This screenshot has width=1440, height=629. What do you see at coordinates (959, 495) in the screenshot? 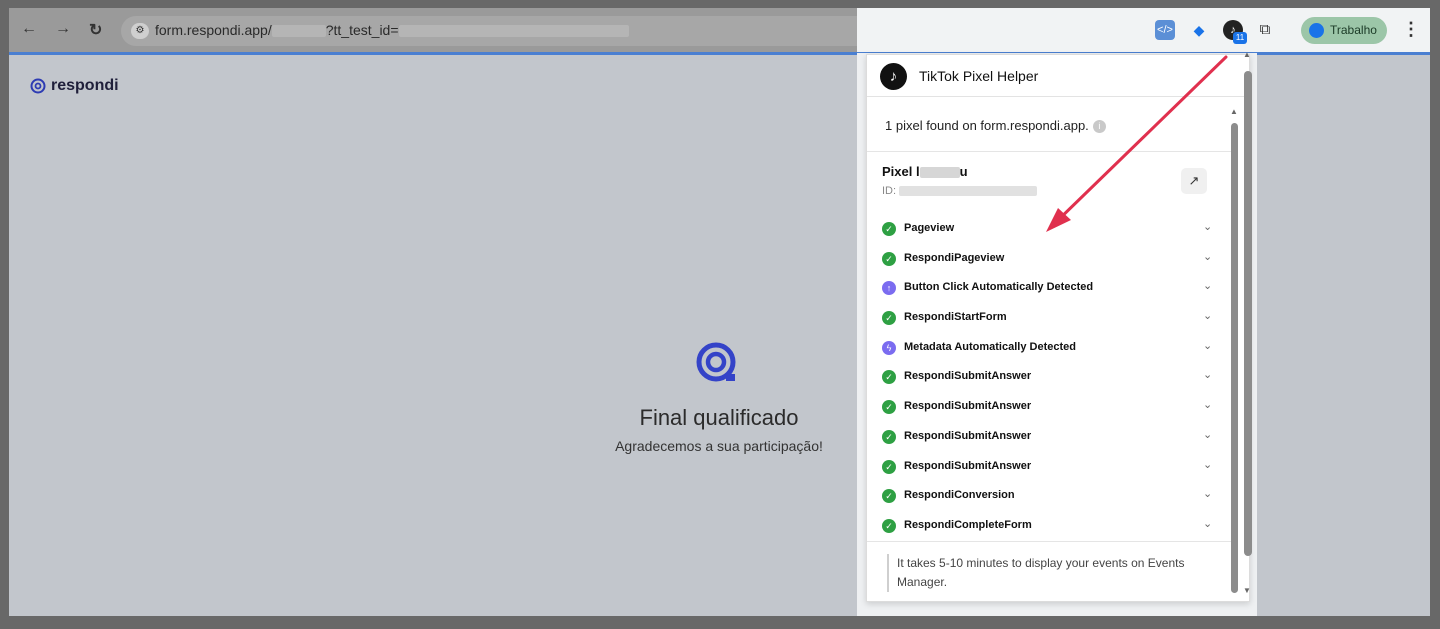
I see `event-label: RespondiConversion` at bounding box center [959, 495].